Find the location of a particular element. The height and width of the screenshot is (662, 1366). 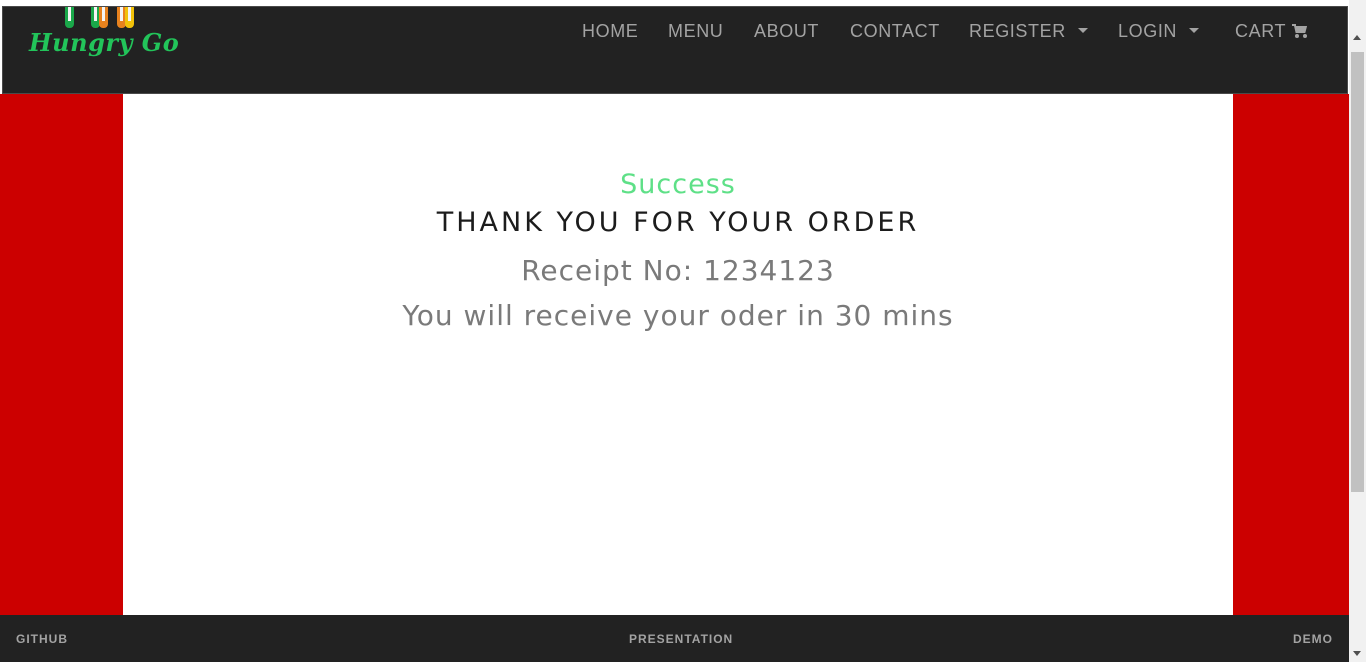

nav-register-label: REGISTER is located at coordinates (1017, 31).